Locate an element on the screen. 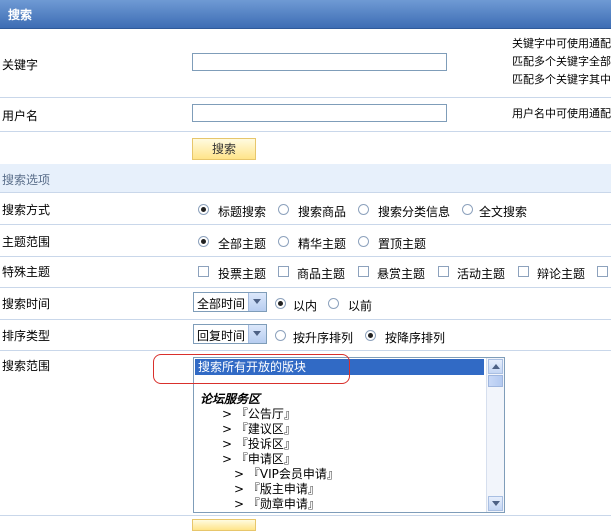  search-mode-label: 搜索方式 is located at coordinates (26, 210).